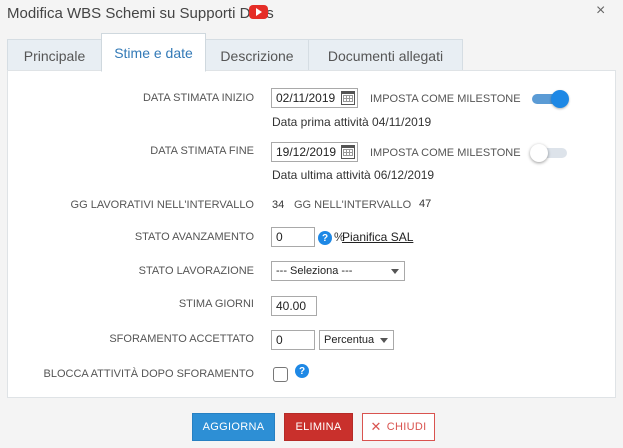  I want to click on start-date-info: Data prima attività 04/11/2019, so click(352, 122).